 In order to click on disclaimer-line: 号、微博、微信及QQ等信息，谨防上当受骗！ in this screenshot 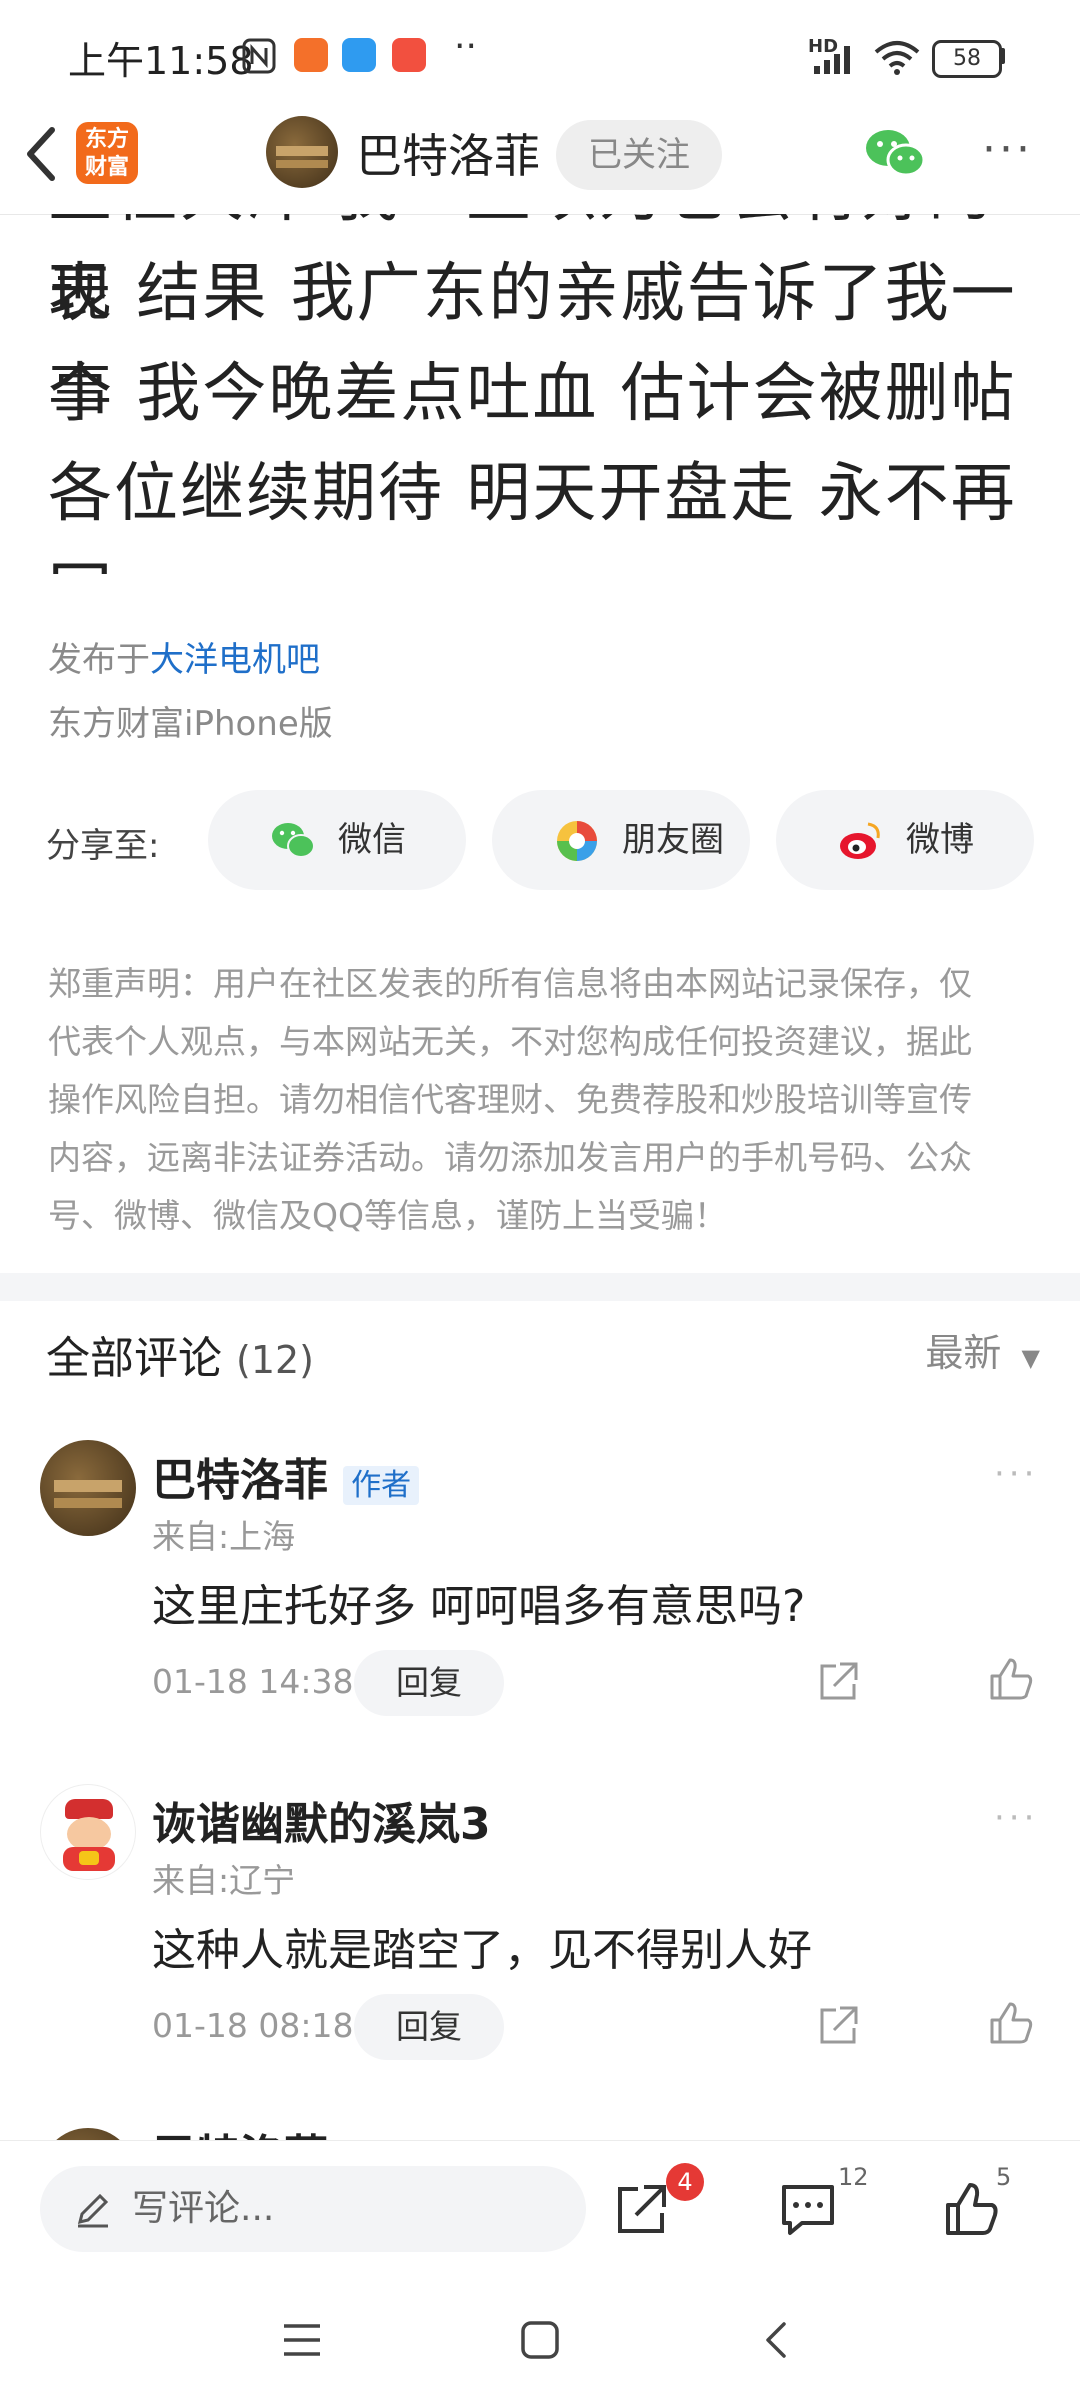, I will do `click(387, 1215)`.